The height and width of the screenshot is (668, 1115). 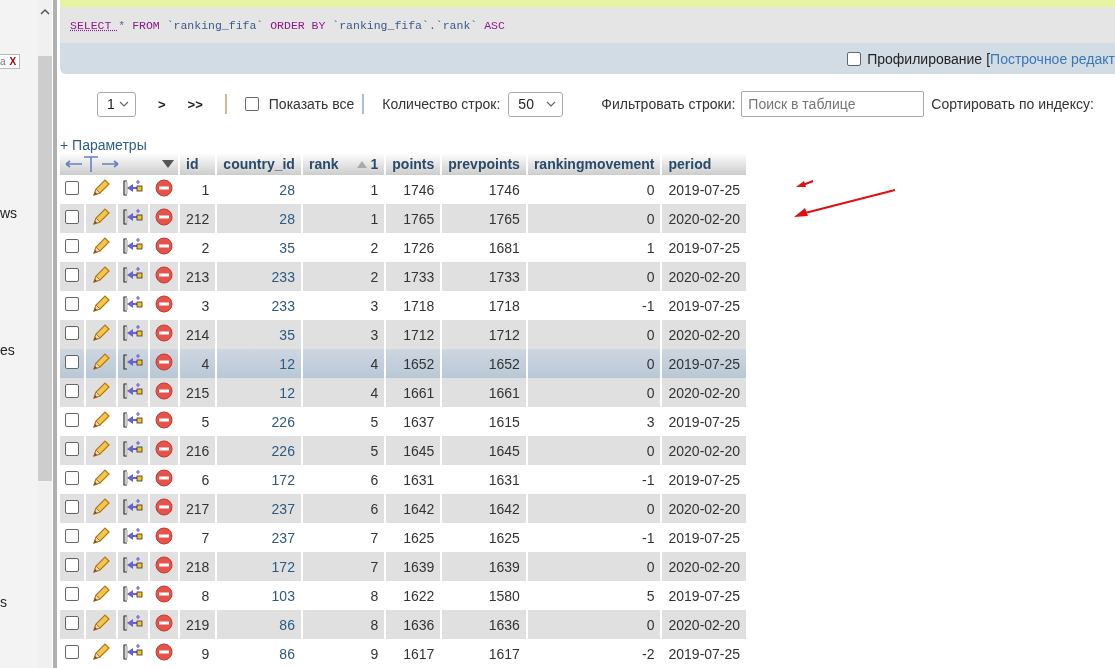 I want to click on show-all-checkbox, so click(x=251, y=104).